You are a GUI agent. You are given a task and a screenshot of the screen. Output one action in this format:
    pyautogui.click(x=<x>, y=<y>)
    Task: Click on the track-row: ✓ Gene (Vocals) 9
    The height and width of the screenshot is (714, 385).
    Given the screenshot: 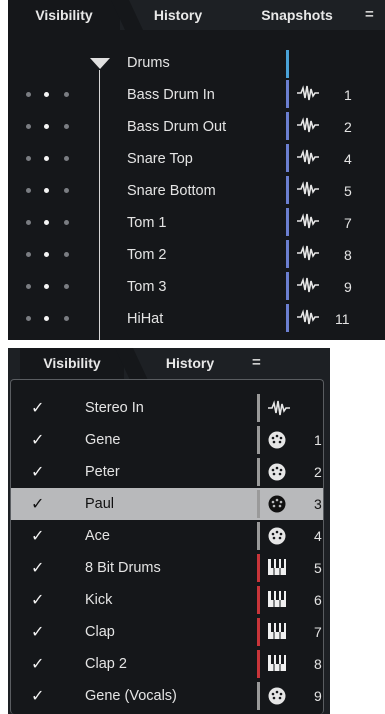 What is the action you would take?
    pyautogui.click(x=167, y=696)
    